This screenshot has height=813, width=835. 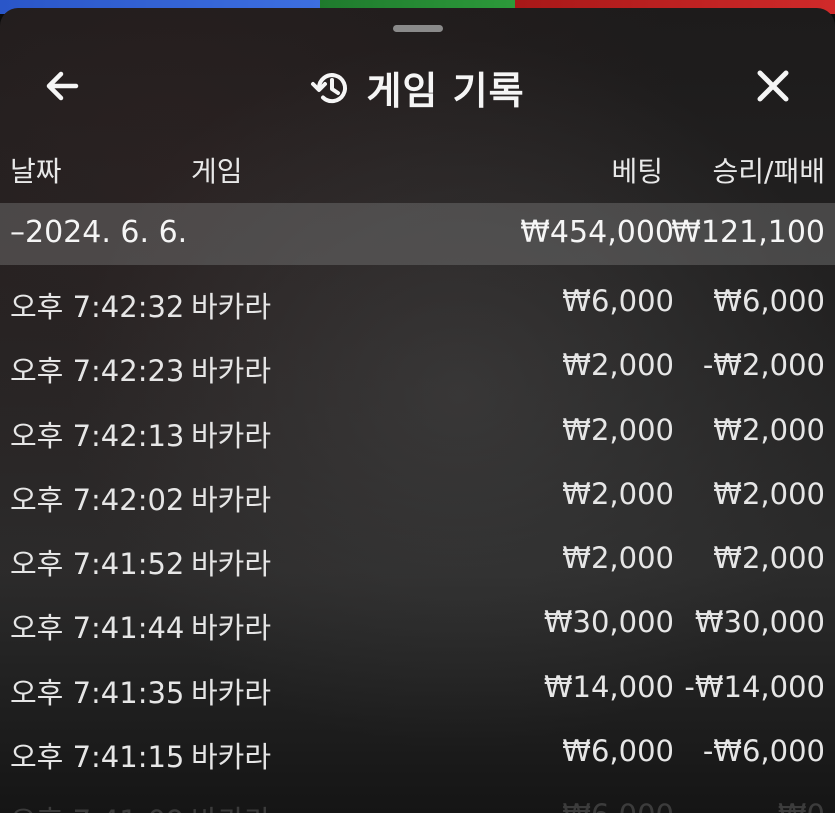 I want to click on row-time: 오후 7:42:23, so click(x=97, y=371).